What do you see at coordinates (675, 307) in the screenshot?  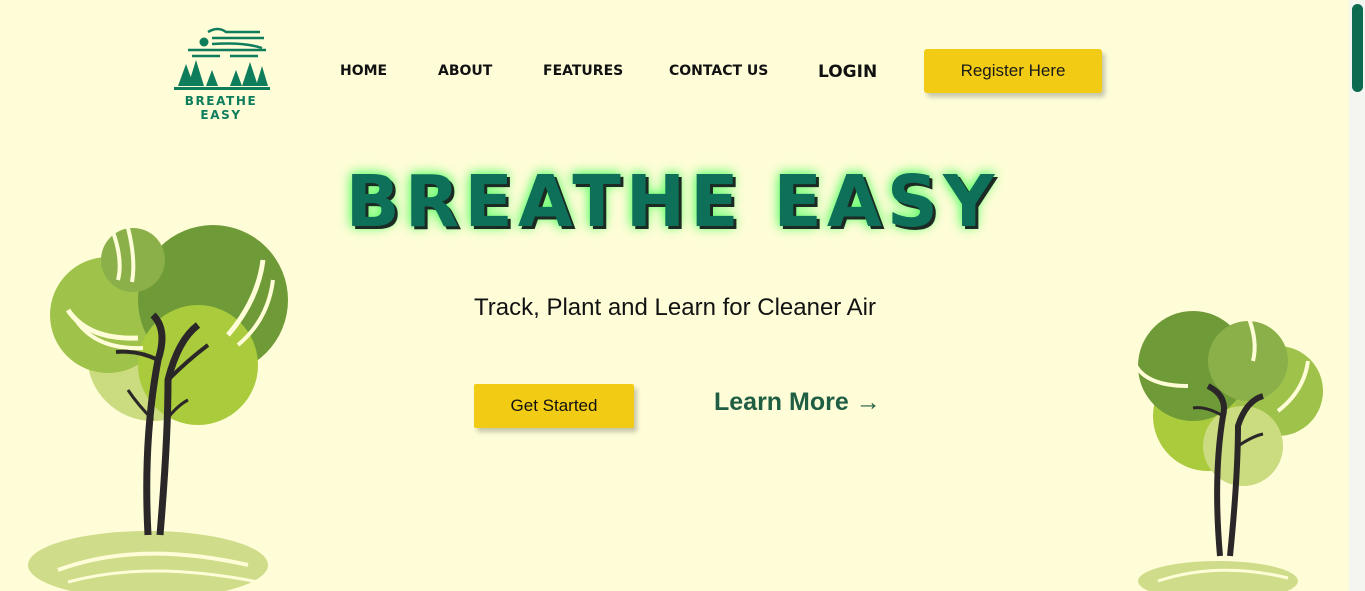 I see `hero-tagline: Track, Plant and Learn for Cleaner Air` at bounding box center [675, 307].